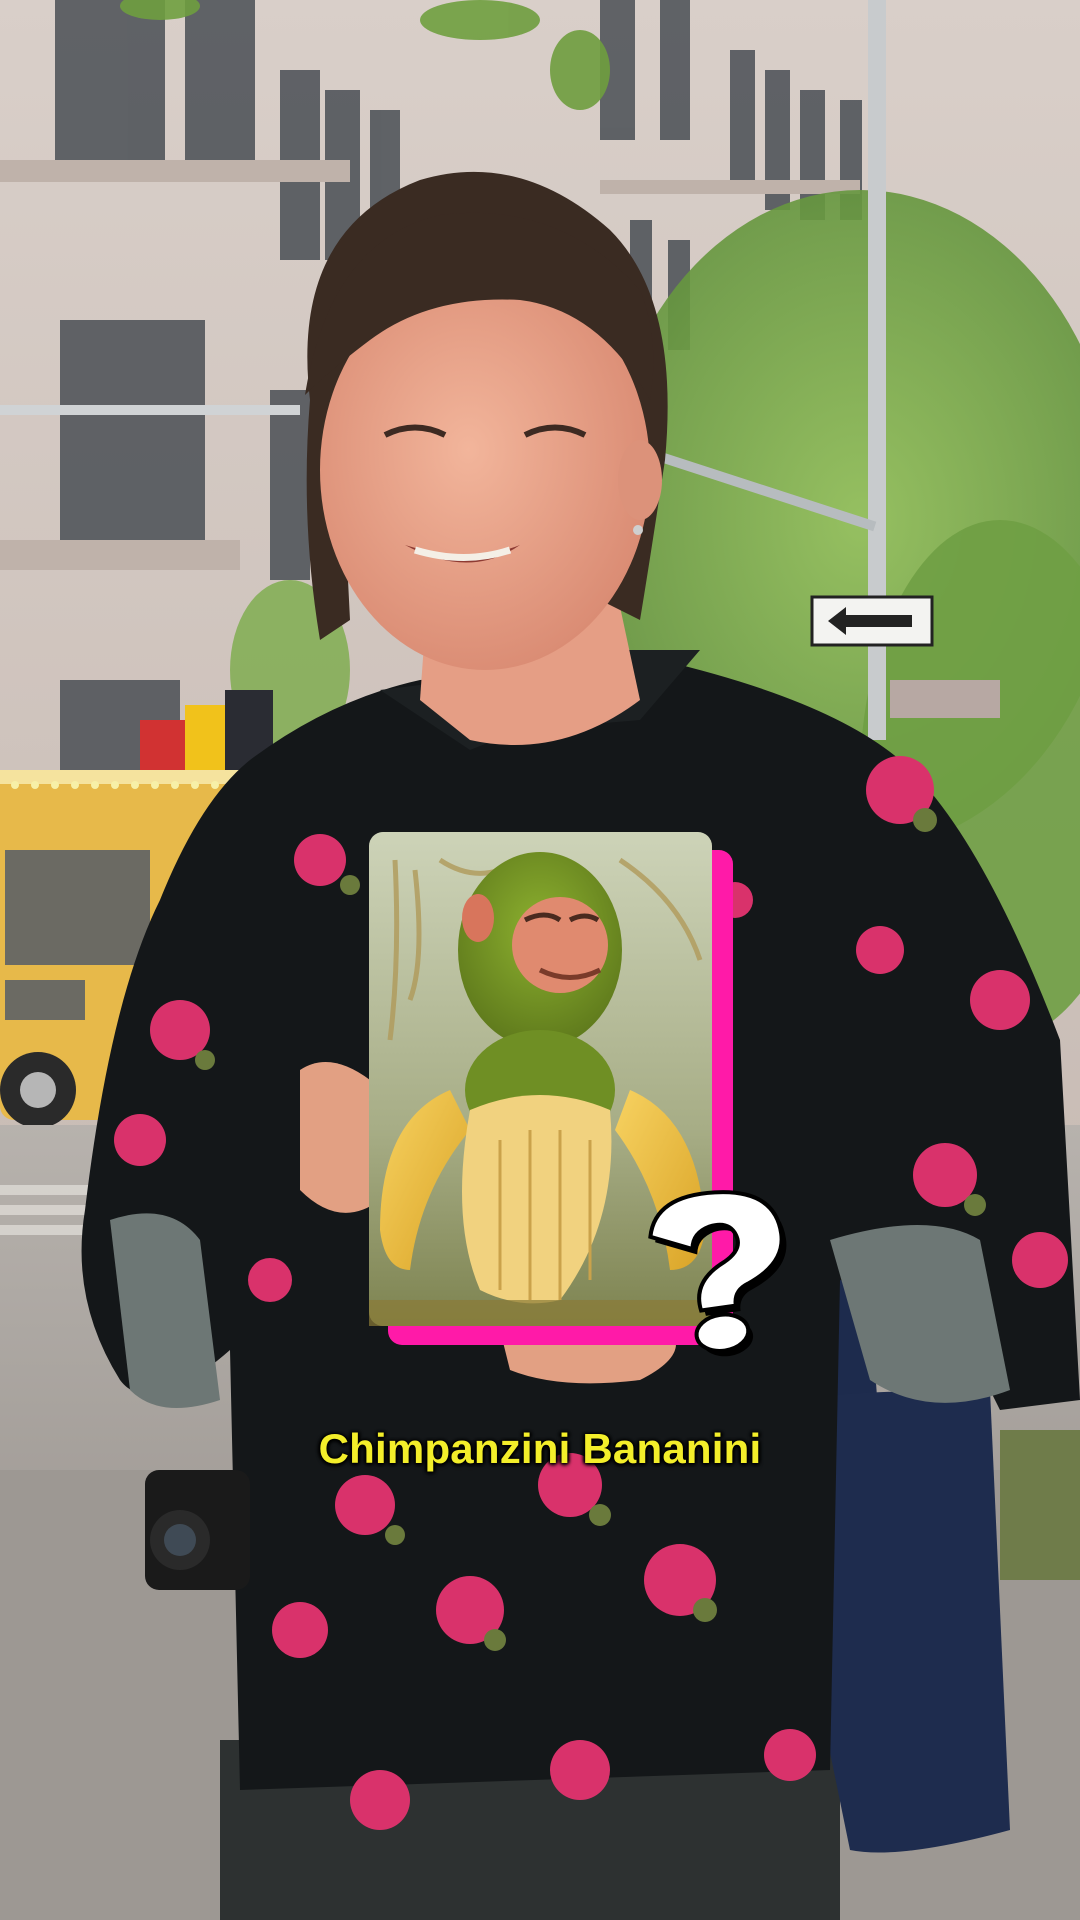 The width and height of the screenshot is (1080, 1920). I want to click on character-name-caption: Chimpanzini Bananini, so click(540, 1448).